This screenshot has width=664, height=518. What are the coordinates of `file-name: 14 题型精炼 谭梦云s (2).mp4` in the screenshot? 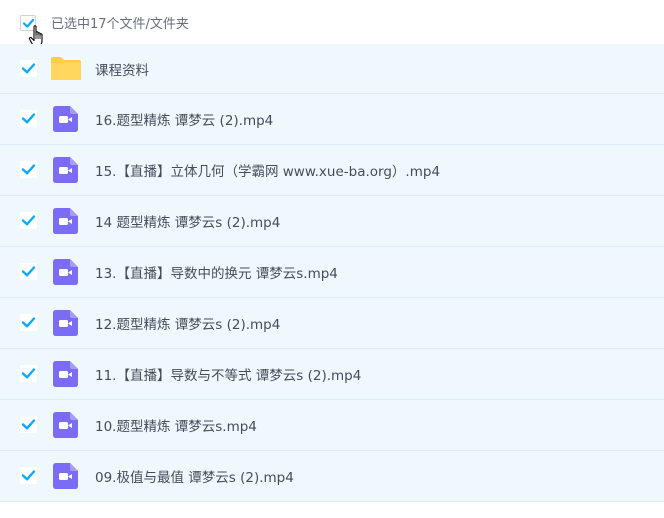 It's located at (187, 221).